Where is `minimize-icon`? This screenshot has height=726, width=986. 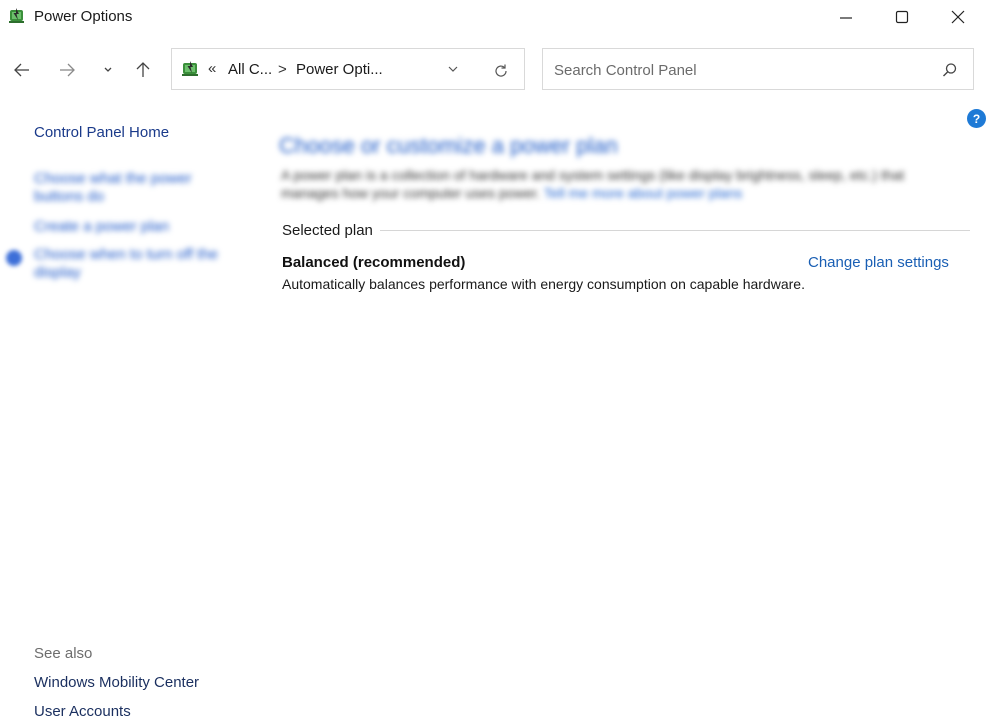
minimize-icon is located at coordinates (846, 18).